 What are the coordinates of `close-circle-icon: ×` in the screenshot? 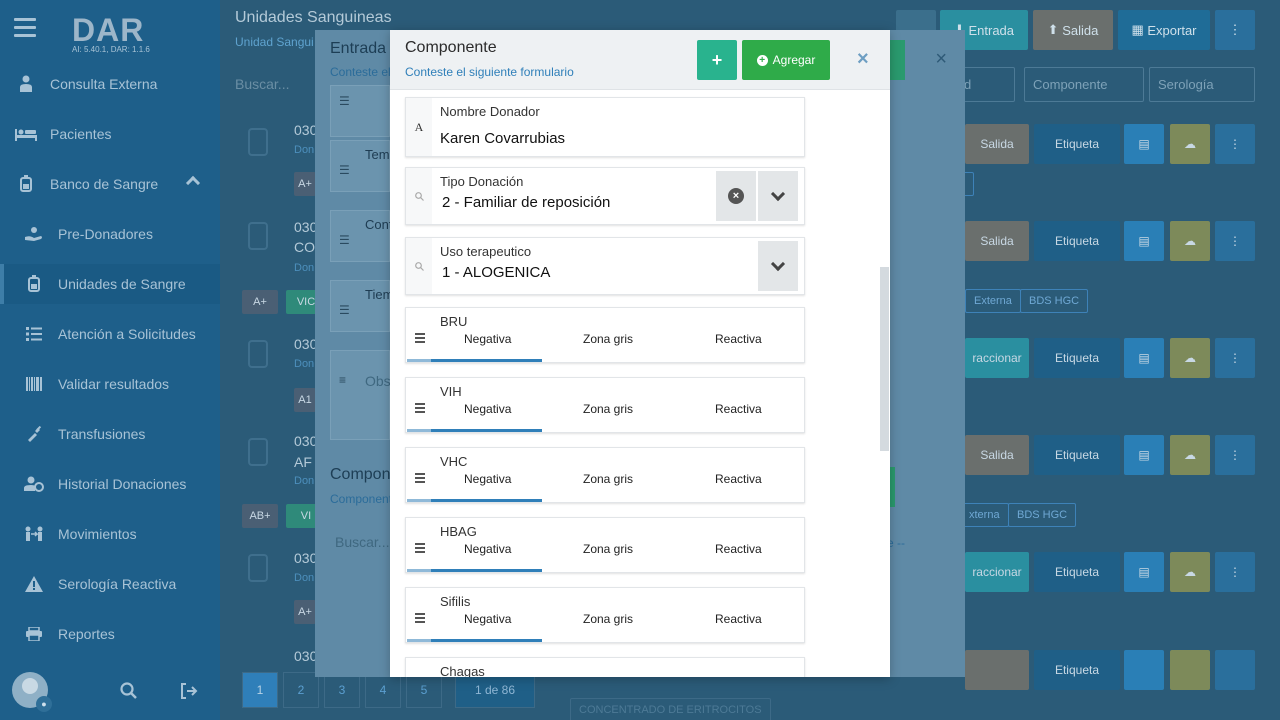 It's located at (736, 196).